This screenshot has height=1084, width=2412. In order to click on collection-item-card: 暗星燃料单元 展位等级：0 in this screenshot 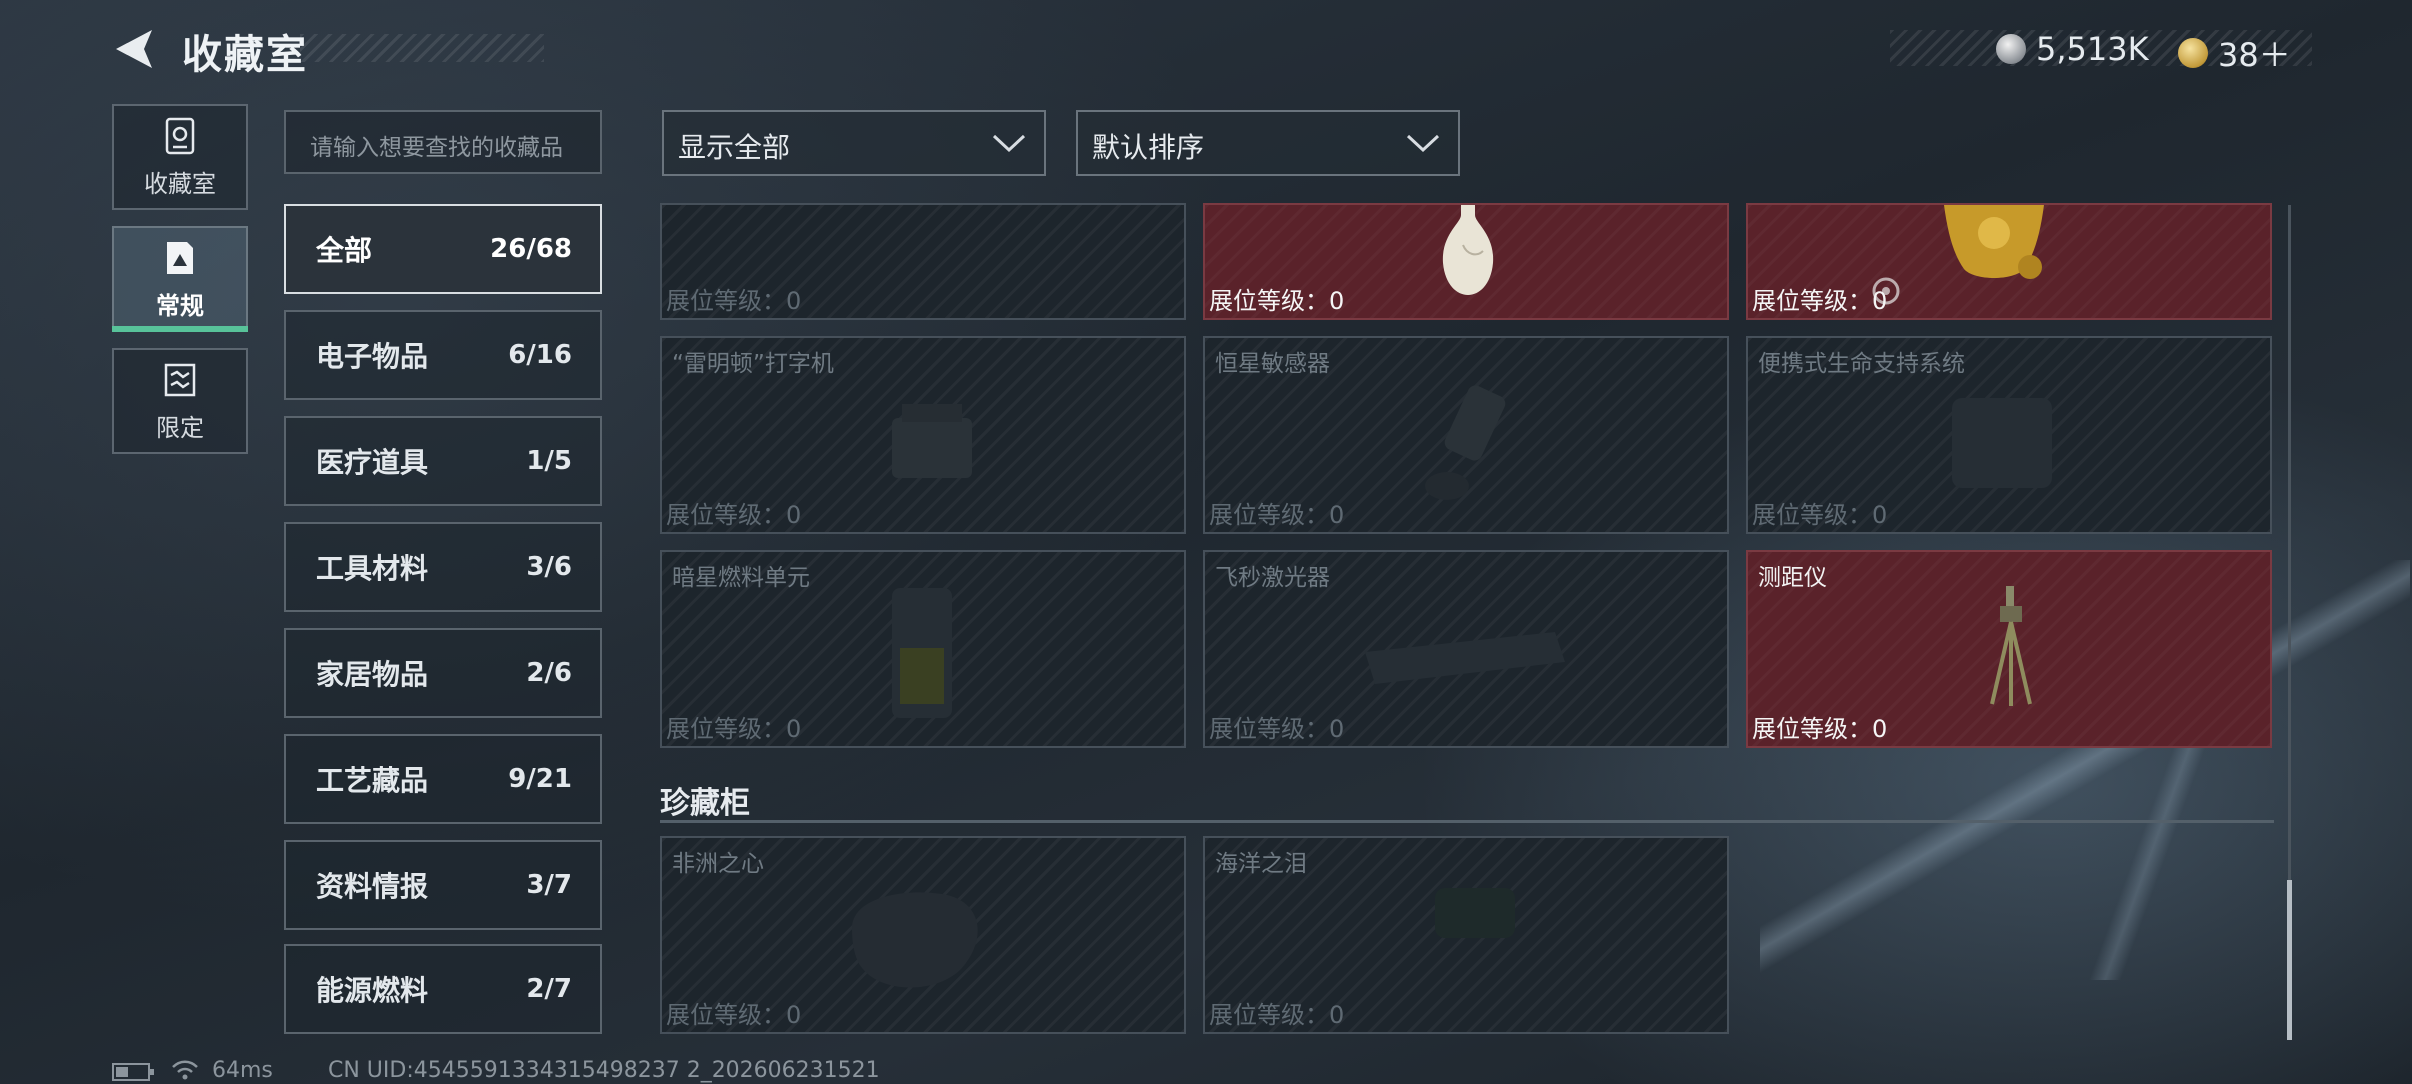, I will do `click(923, 649)`.